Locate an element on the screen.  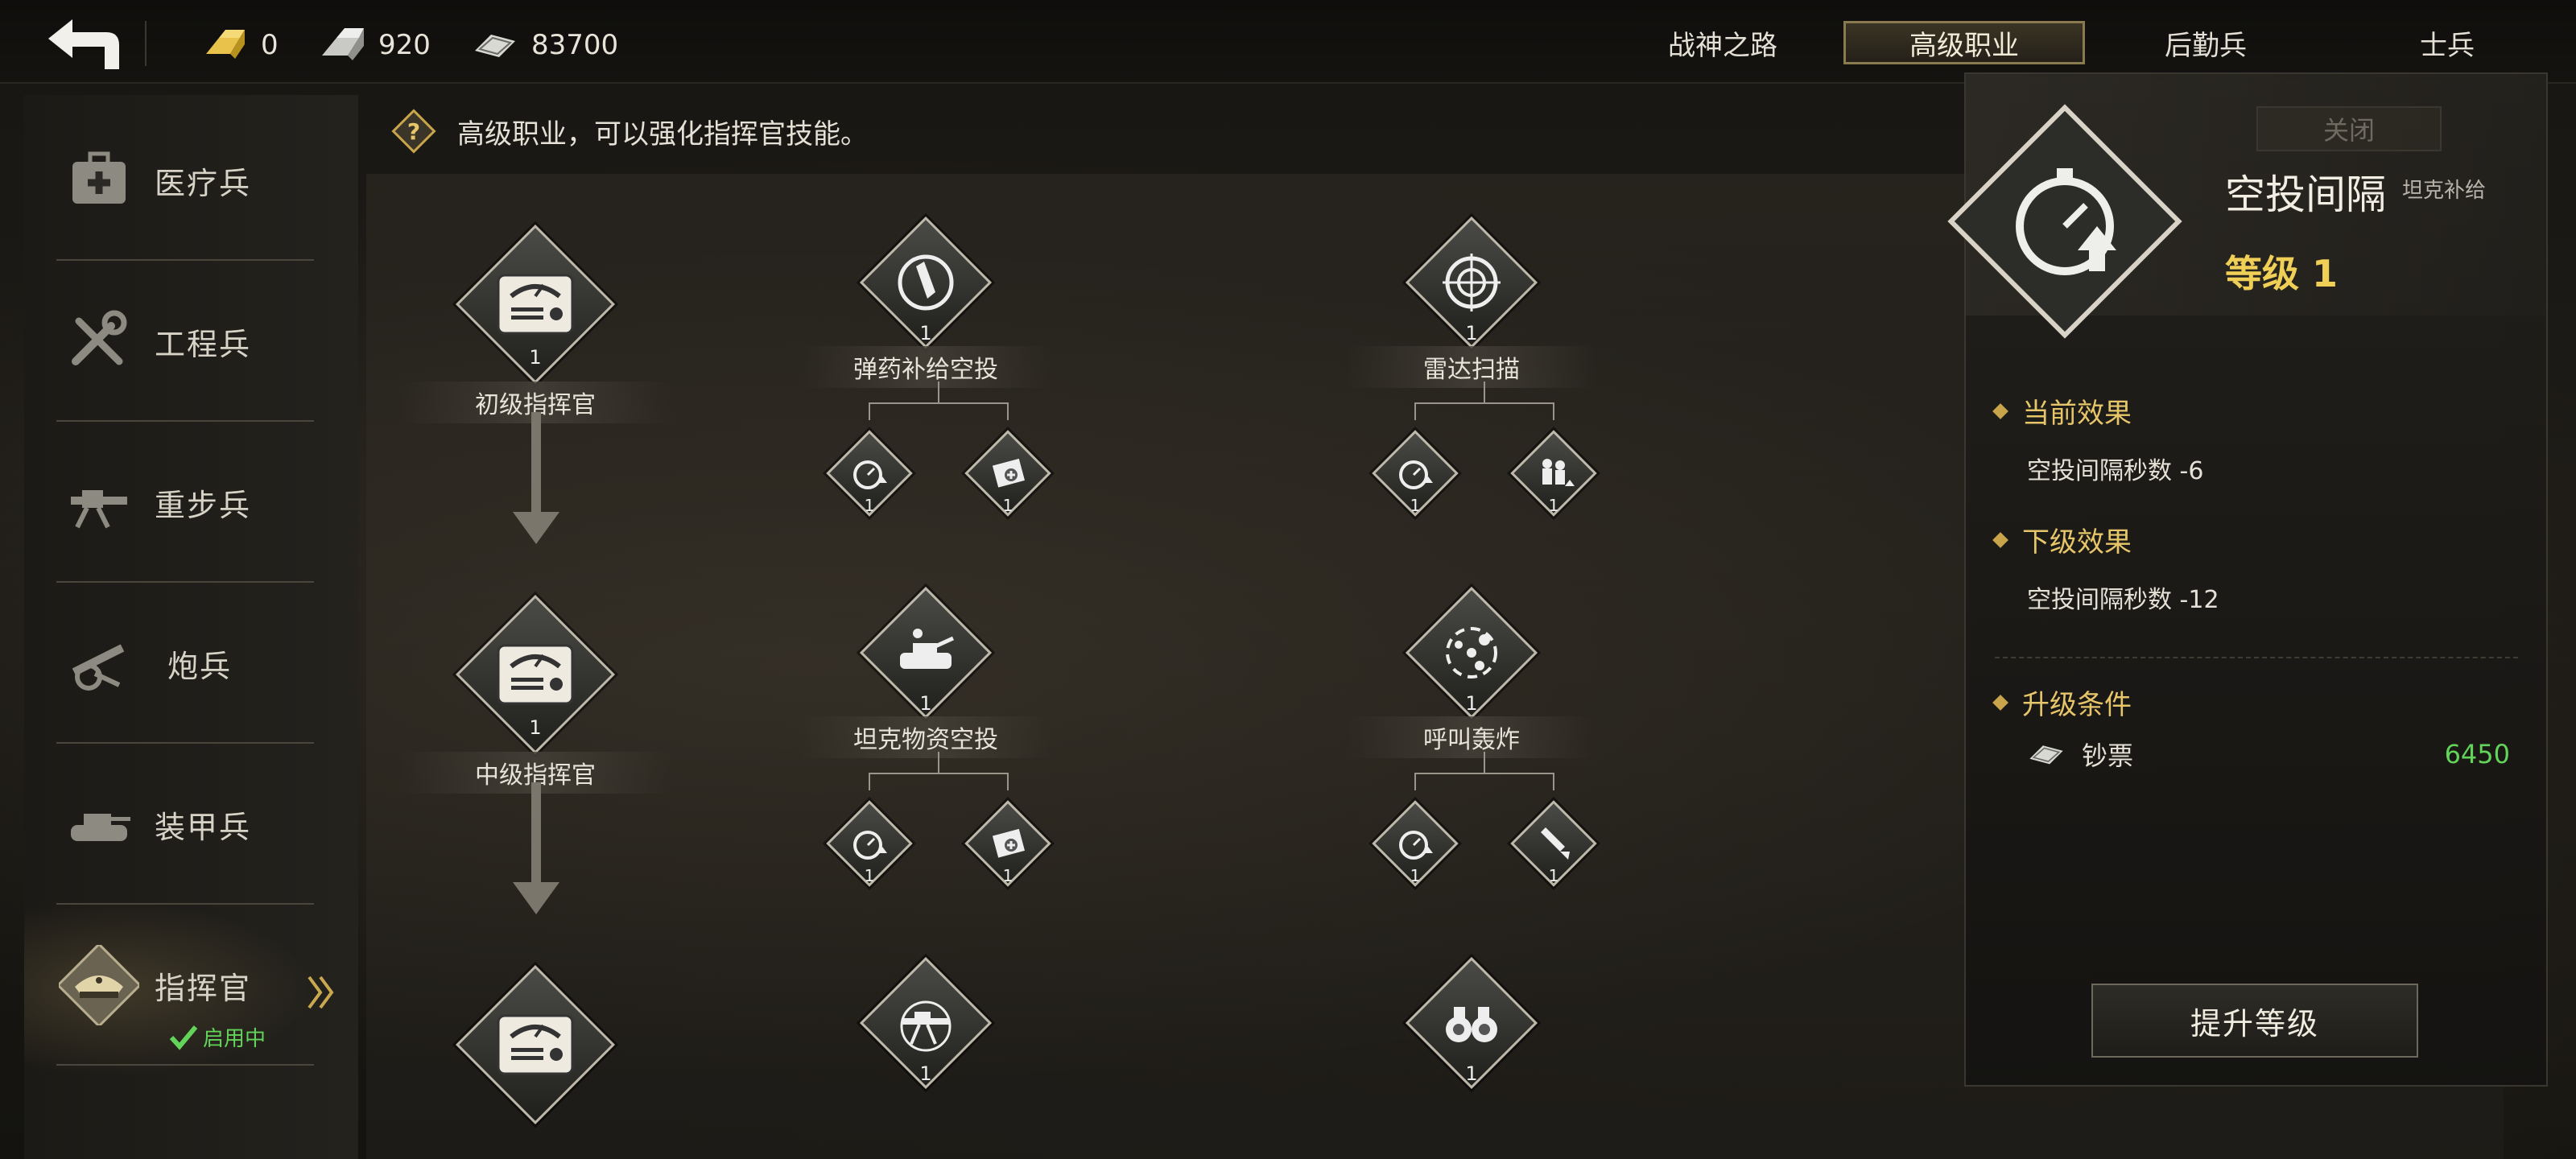
next-effect-label: 下级效果 is located at coordinates (2077, 542).